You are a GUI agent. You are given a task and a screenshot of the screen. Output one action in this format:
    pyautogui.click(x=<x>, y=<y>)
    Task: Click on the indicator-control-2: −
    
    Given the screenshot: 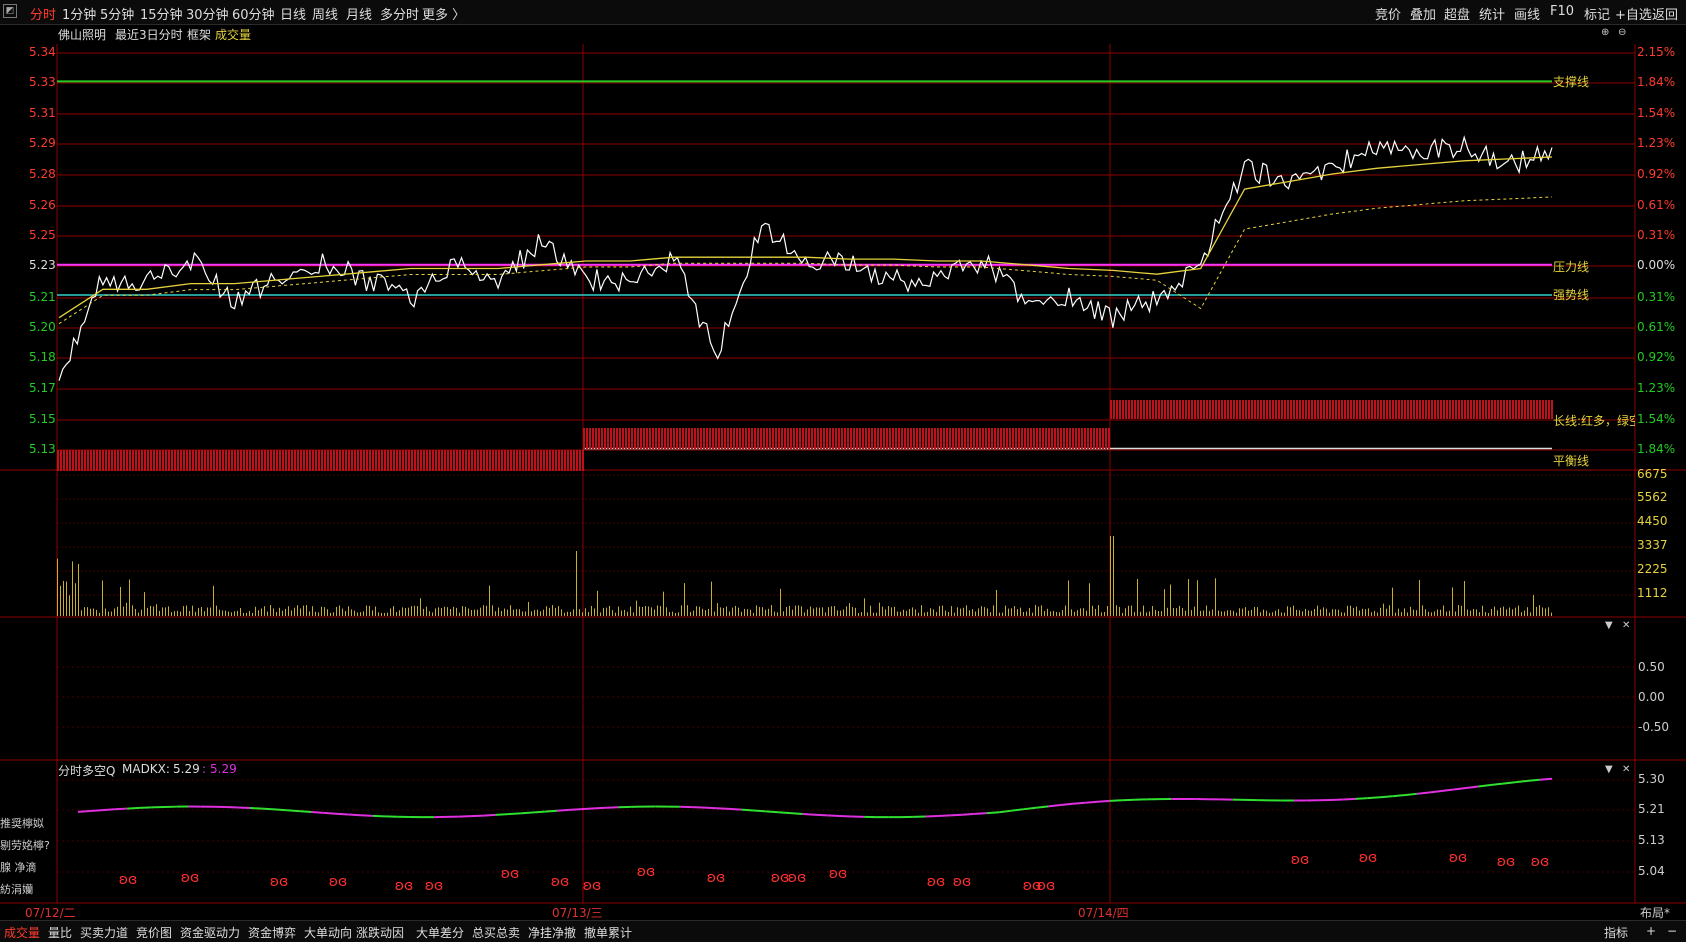 What is the action you would take?
    pyautogui.click(x=1672, y=931)
    